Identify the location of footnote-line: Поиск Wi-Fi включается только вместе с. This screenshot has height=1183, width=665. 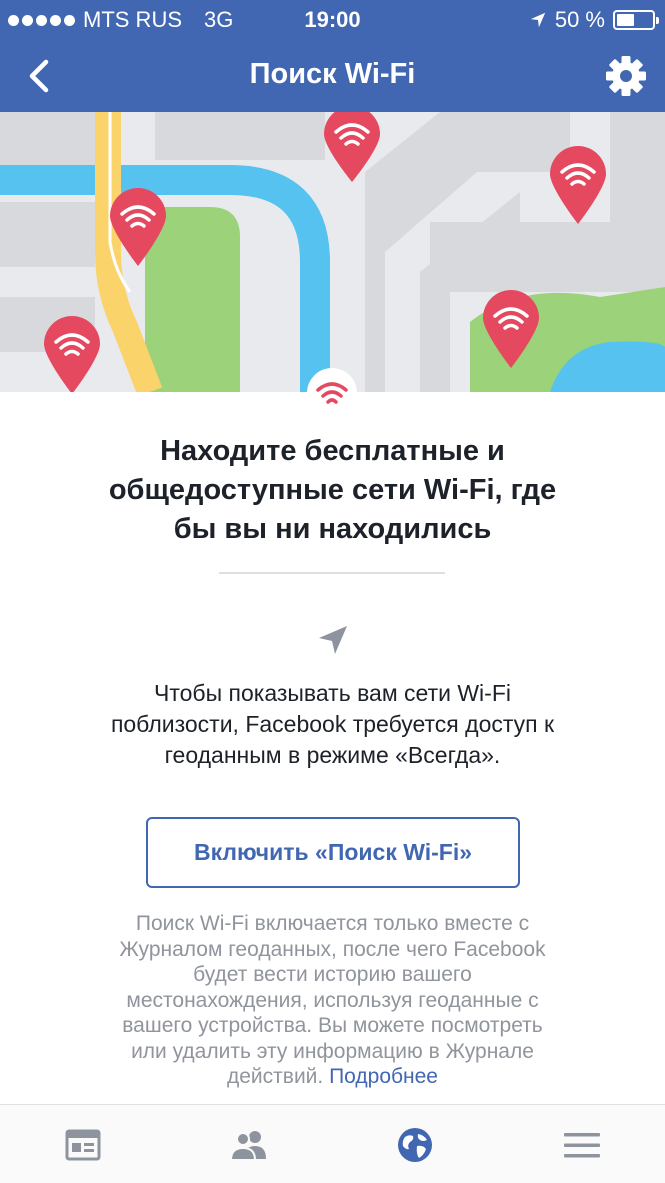
(332, 923).